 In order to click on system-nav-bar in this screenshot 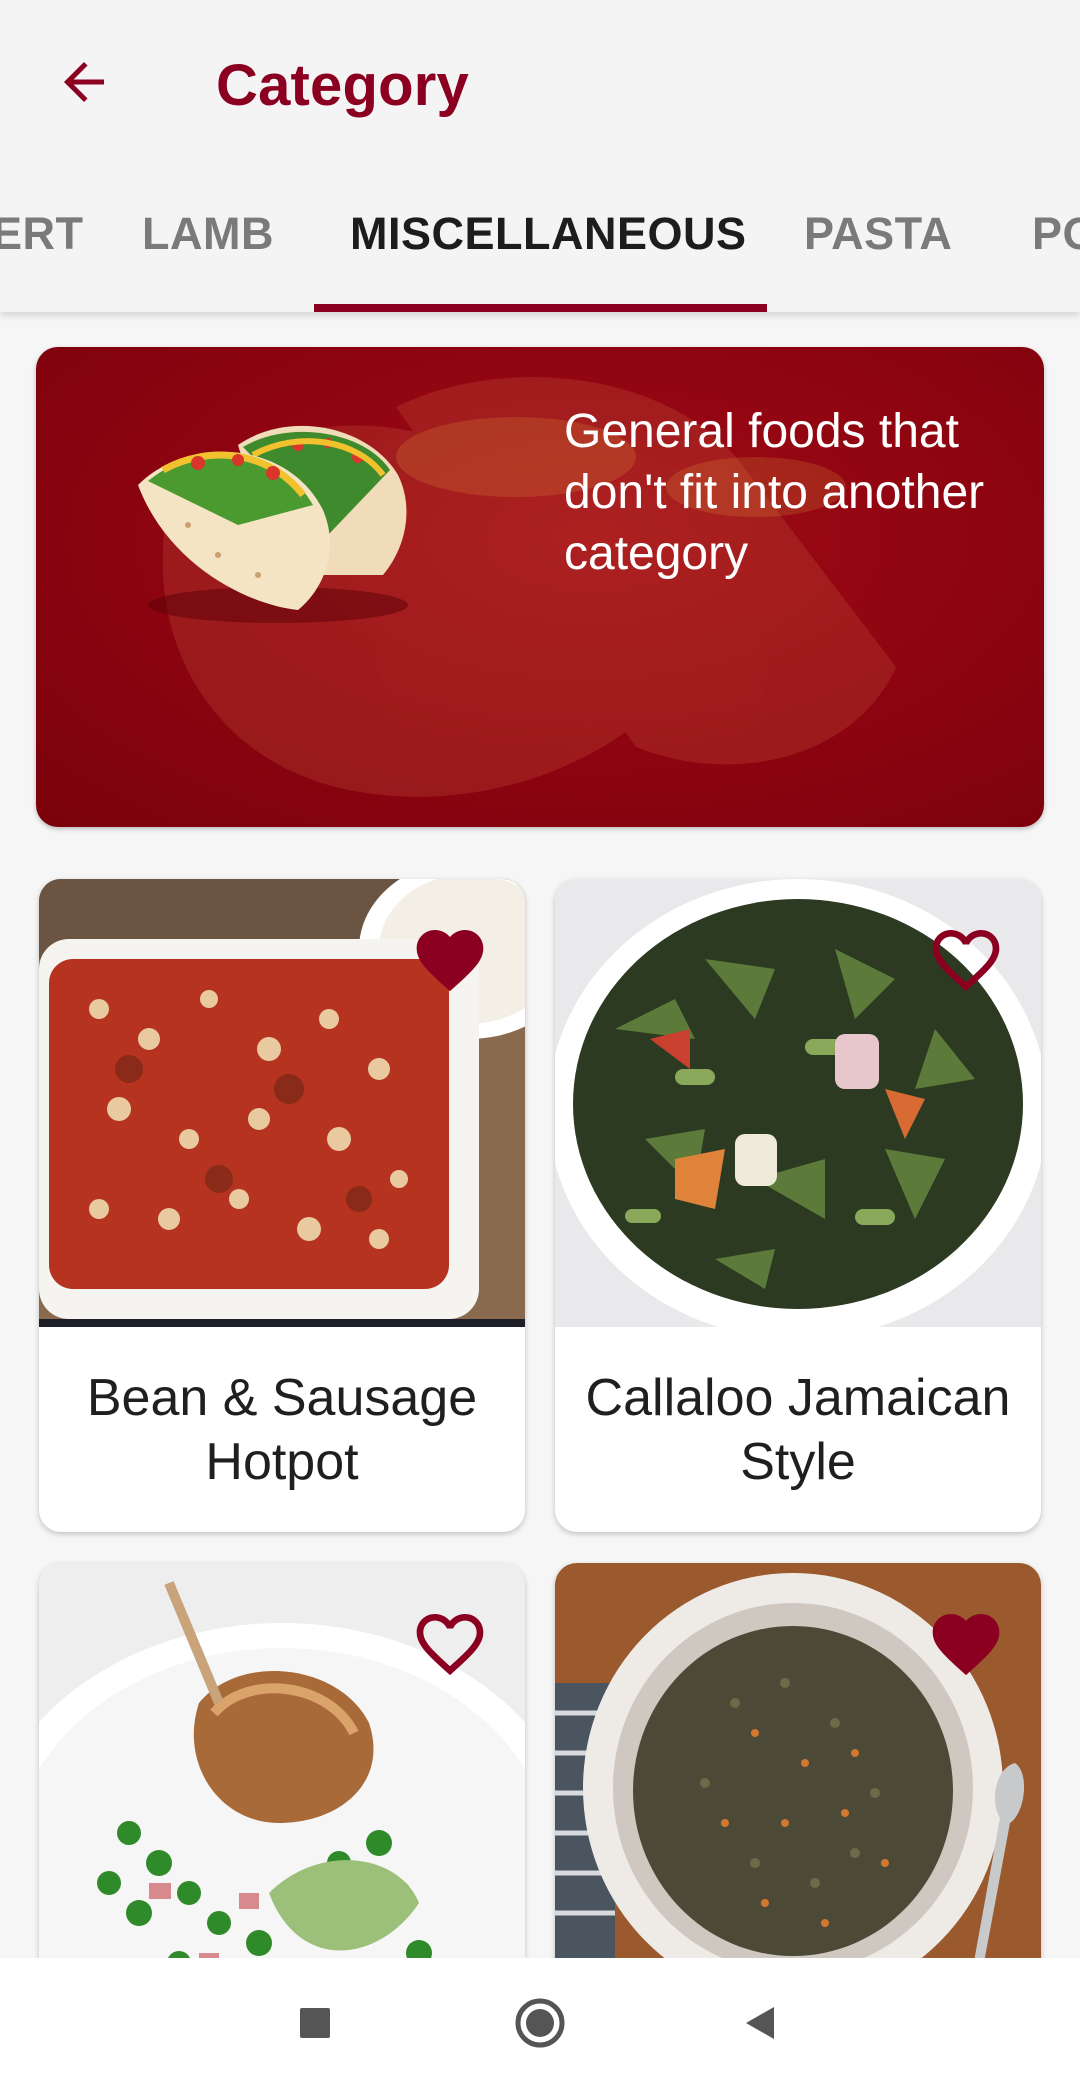, I will do `click(540, 2022)`.